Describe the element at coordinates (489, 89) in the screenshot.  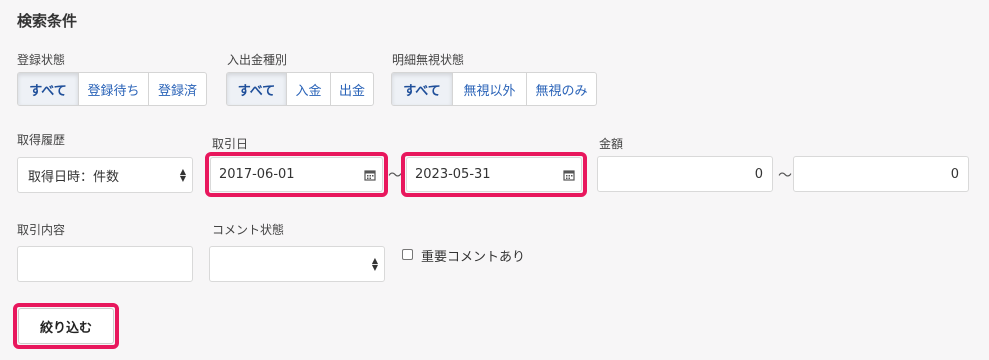
I see `ignore-status-not-ignored: 無視以外` at that location.